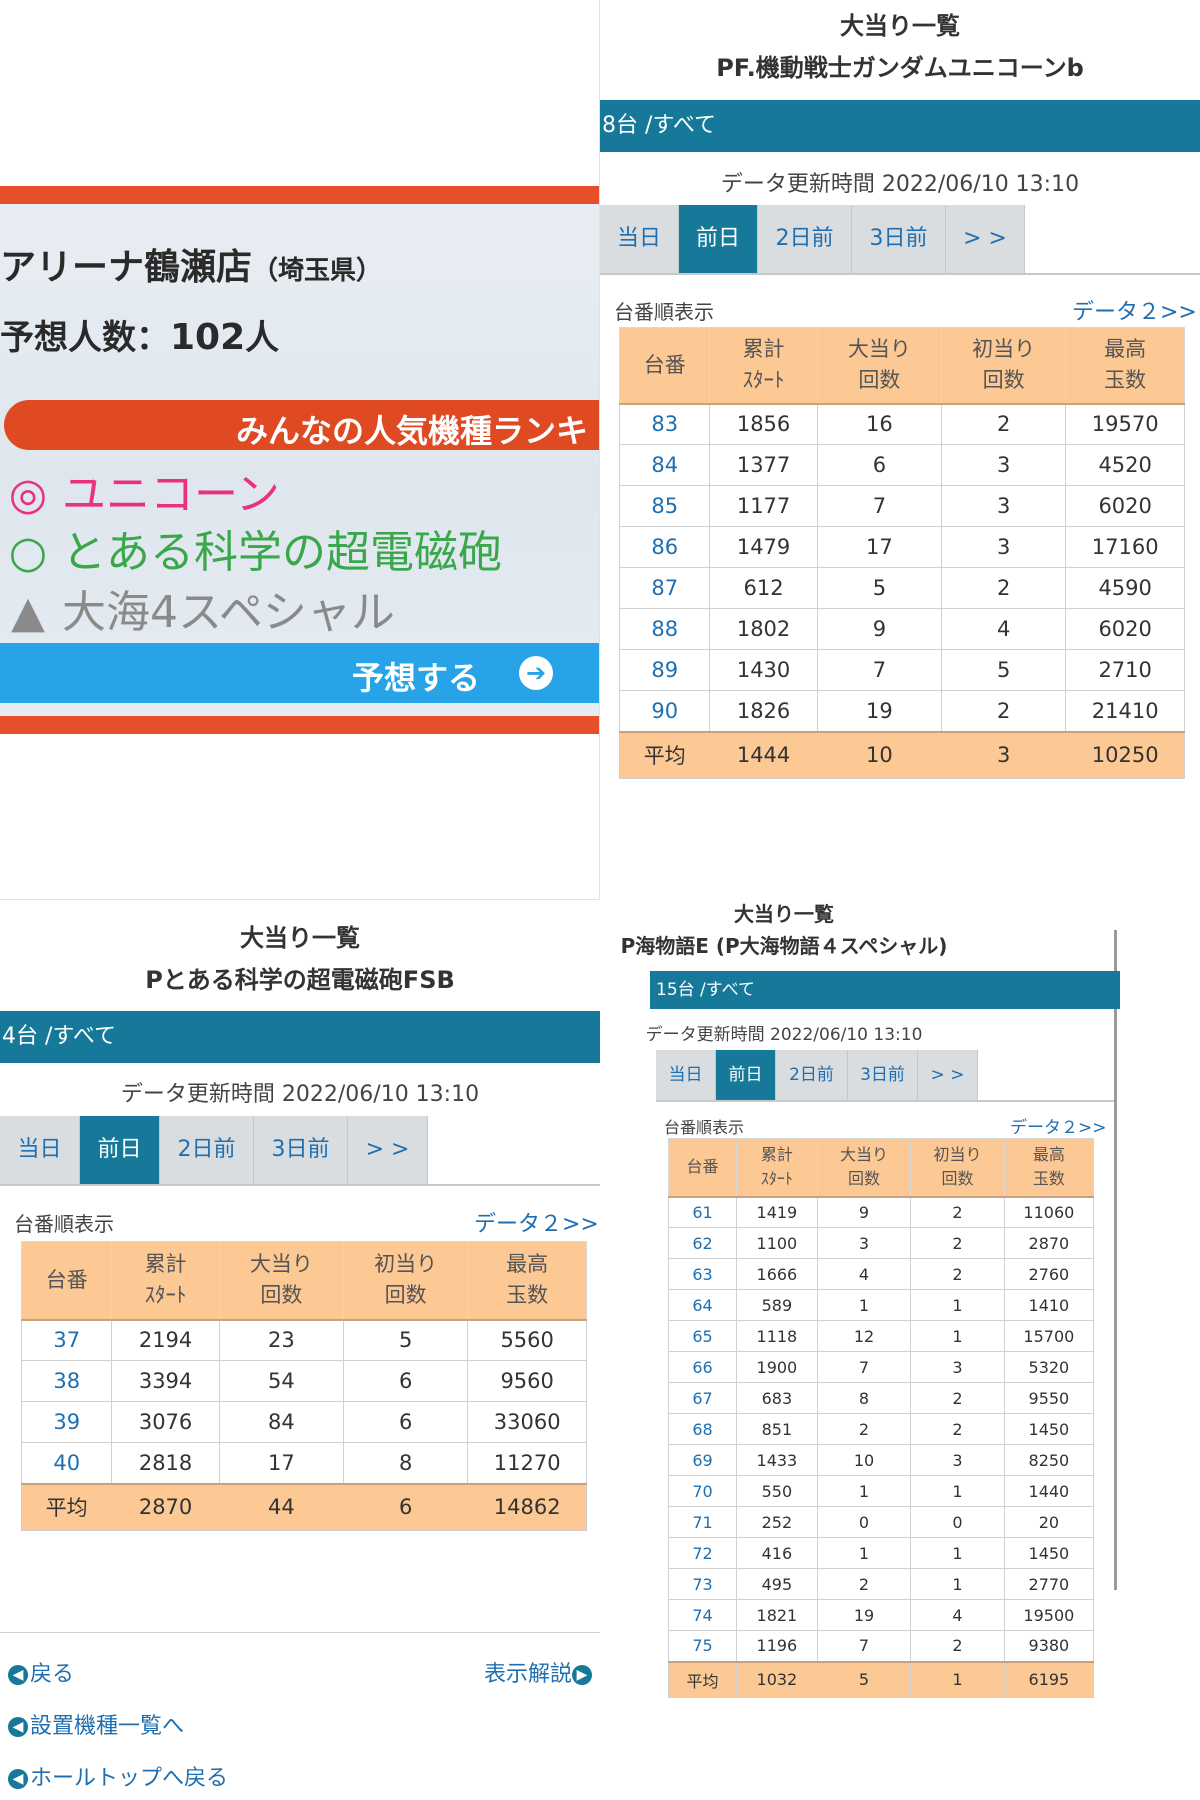 The width and height of the screenshot is (1200, 1800). What do you see at coordinates (1004, 670) in the screenshot?
I see `table-cell: 5` at bounding box center [1004, 670].